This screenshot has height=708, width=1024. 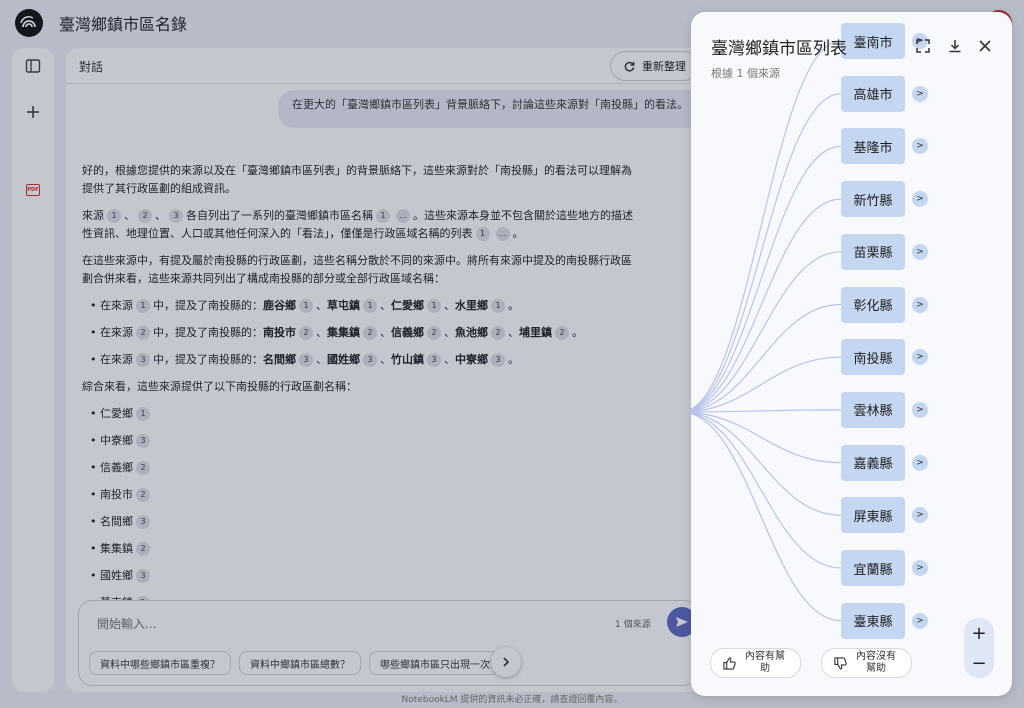 What do you see at coordinates (362, 495) in the screenshot?
I see `list-item: • 南投市 2` at bounding box center [362, 495].